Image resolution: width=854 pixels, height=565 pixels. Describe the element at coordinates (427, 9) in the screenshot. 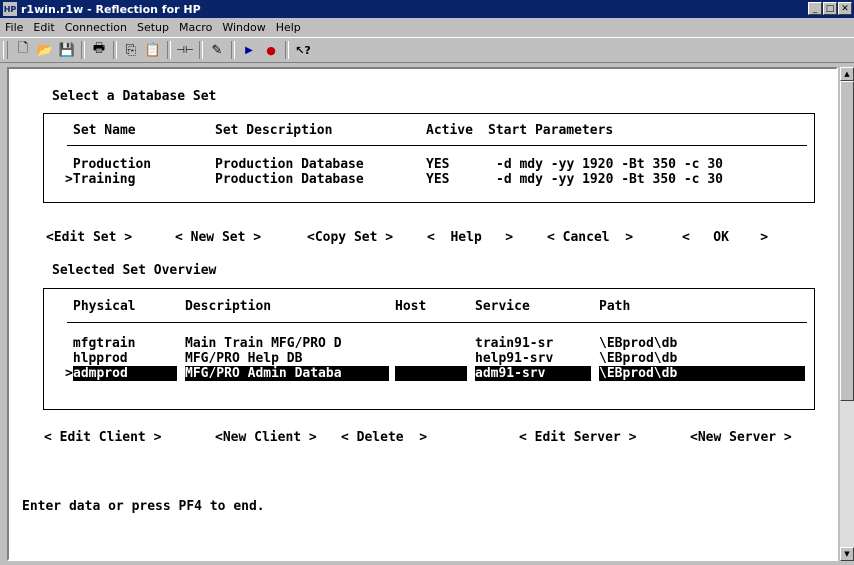

I see `title-bar: HP r1win.r1w - Reflection for HP _ □ ✕` at that location.